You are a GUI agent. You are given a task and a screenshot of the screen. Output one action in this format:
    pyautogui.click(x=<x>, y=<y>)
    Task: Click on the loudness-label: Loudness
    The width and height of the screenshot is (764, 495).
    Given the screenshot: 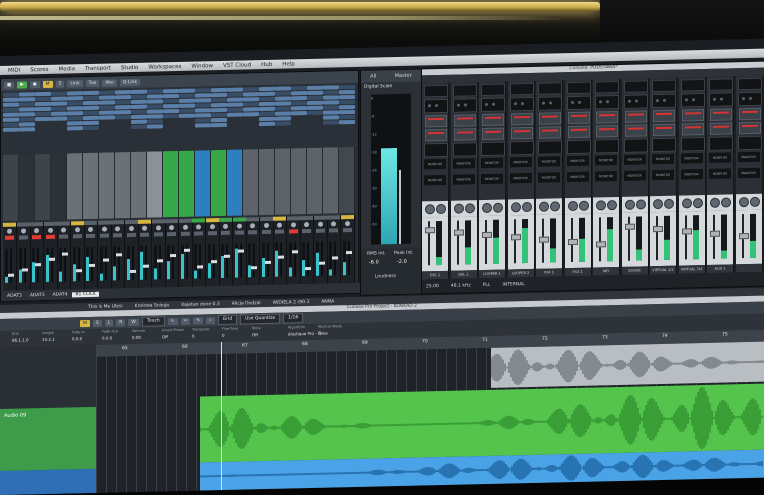 What is the action you would take?
    pyautogui.click(x=385, y=276)
    